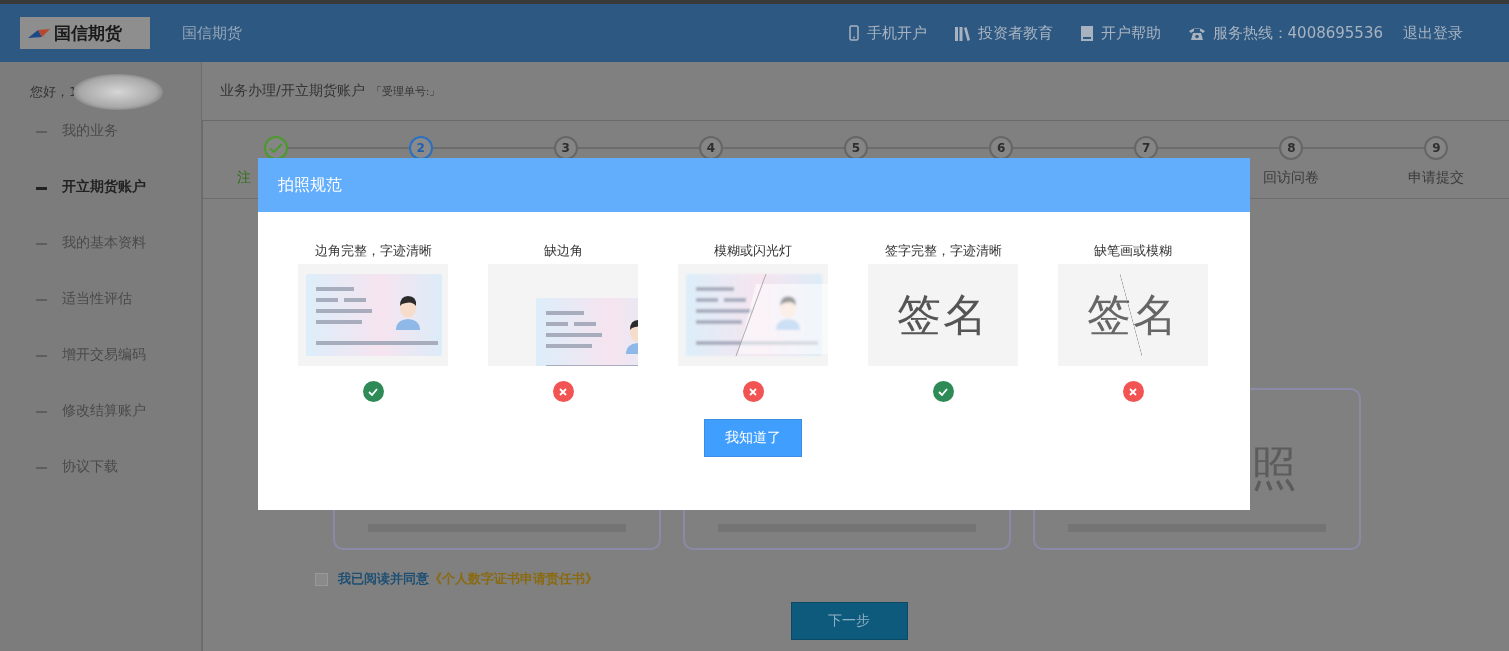 The image size is (1509, 651). Describe the element at coordinates (420, 148) in the screenshot. I see `step-number: 2` at that location.